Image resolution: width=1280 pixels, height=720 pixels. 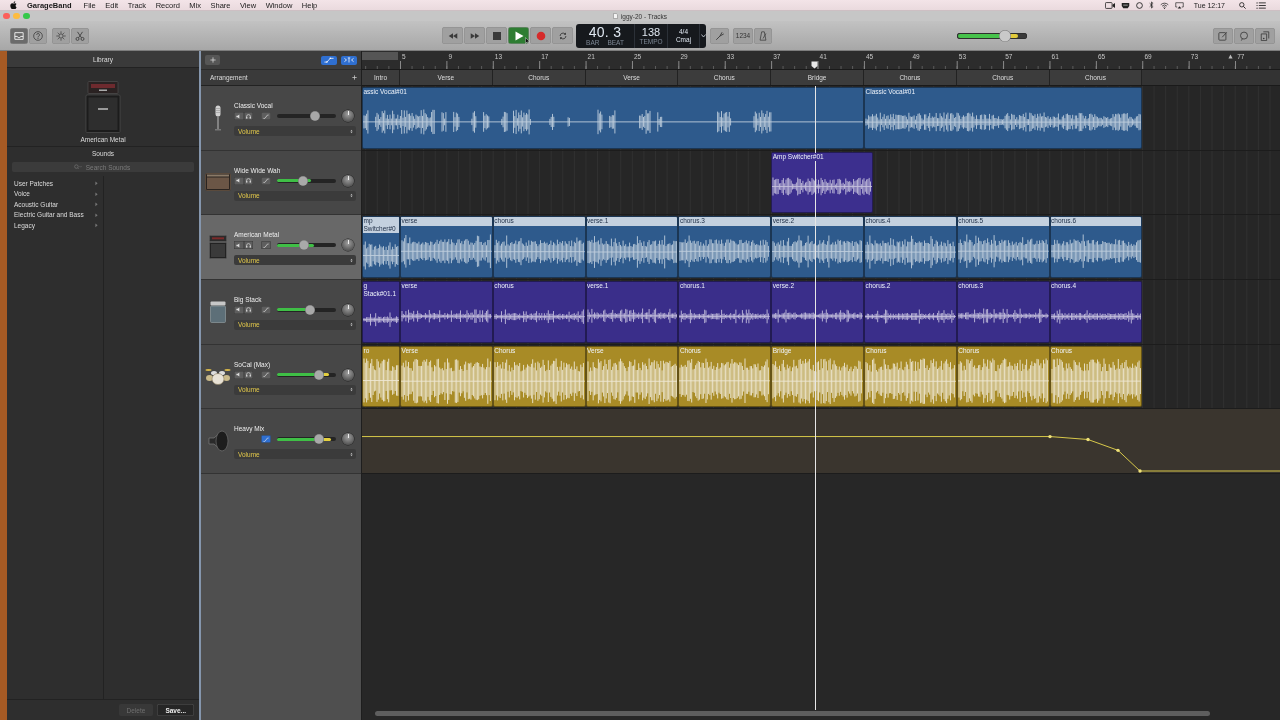 I want to click on speaker-icon, so click(x=239, y=375).